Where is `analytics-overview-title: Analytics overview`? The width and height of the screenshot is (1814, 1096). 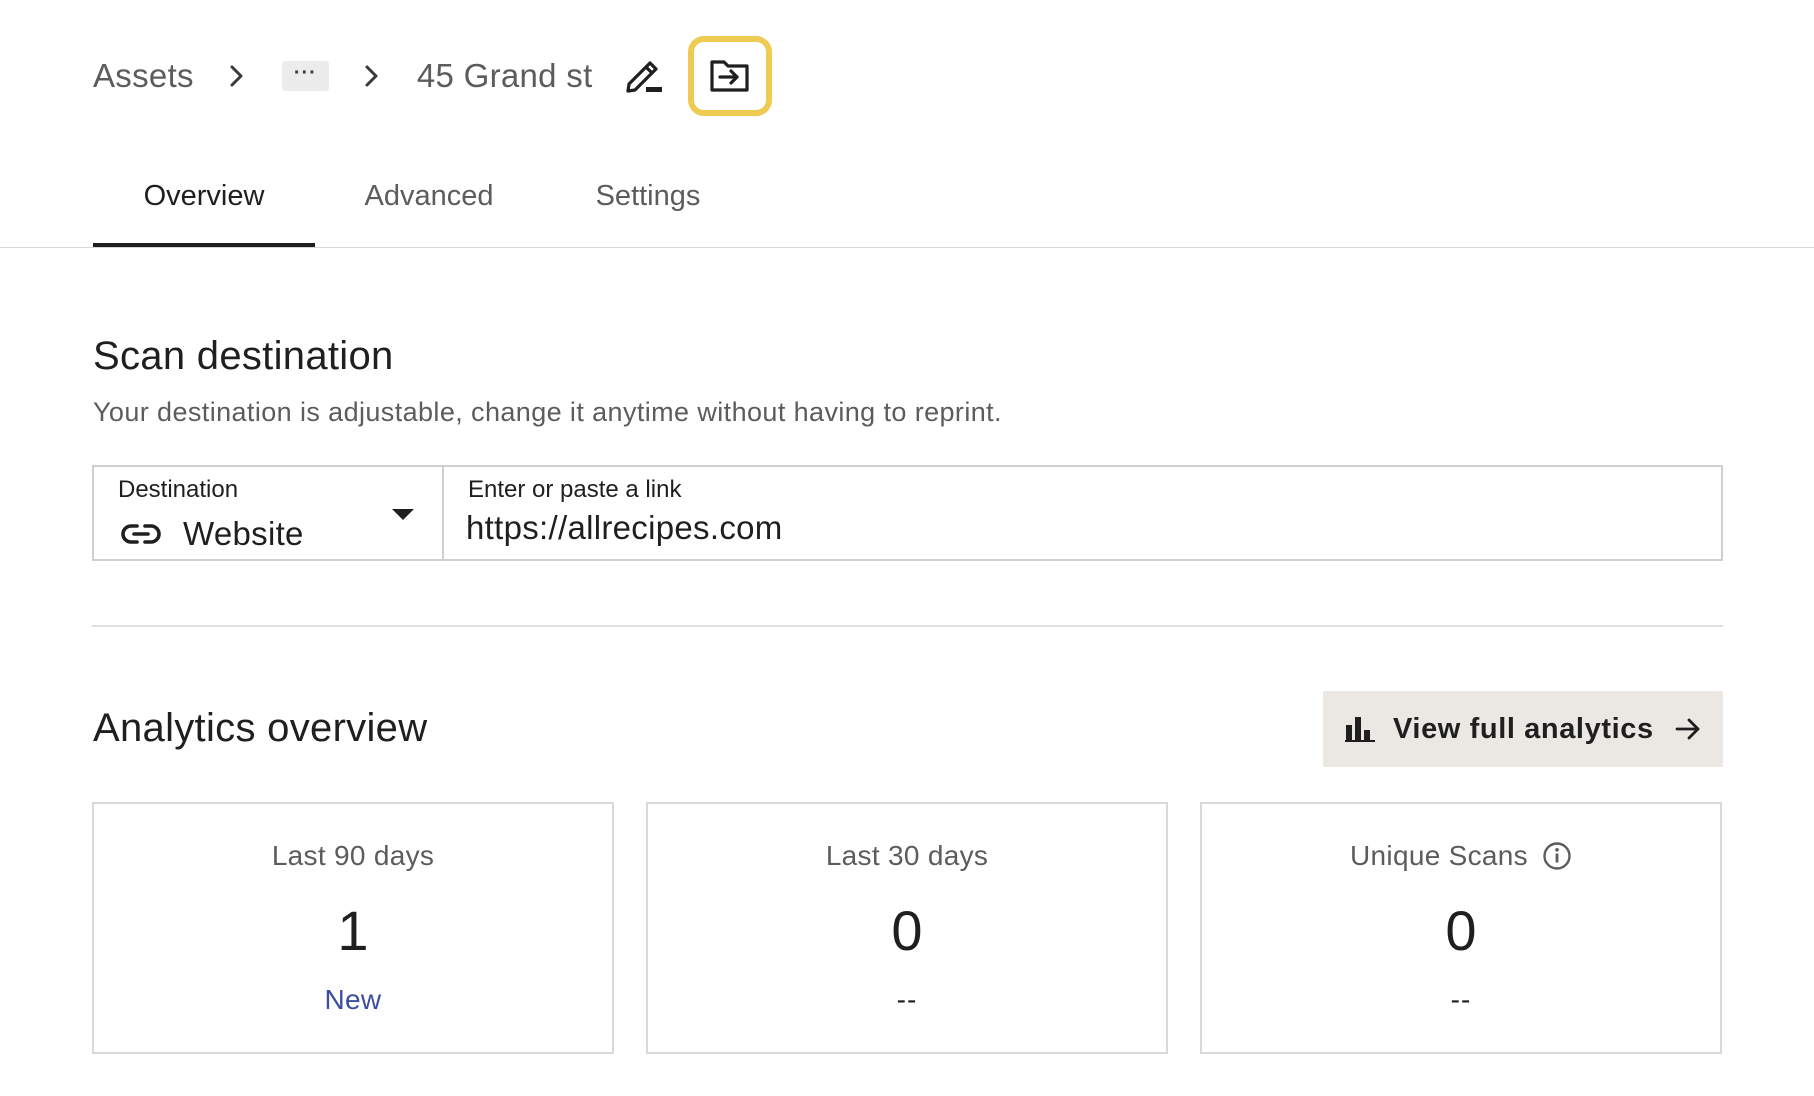
analytics-overview-title: Analytics overview is located at coordinates (260, 728).